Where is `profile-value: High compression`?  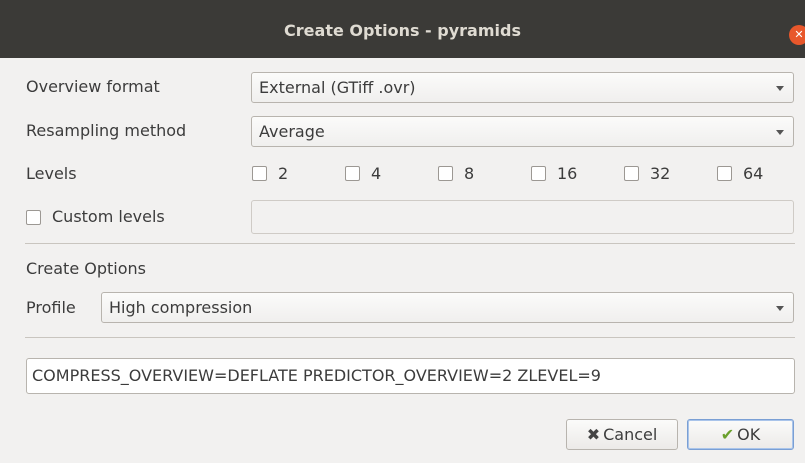
profile-value: High compression is located at coordinates (181, 307).